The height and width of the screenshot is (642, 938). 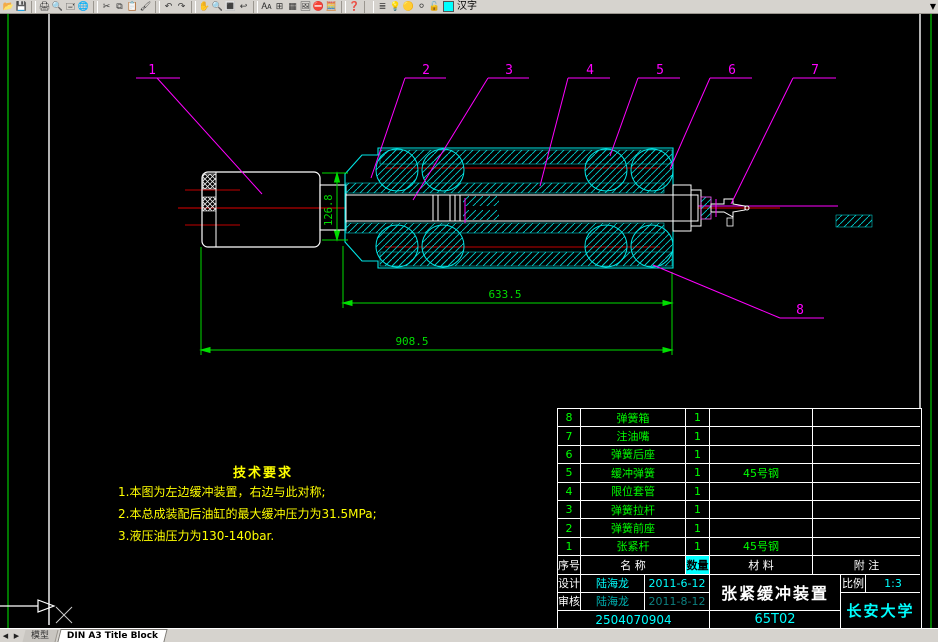 I want to click on part-no: 8, so click(x=569, y=418).